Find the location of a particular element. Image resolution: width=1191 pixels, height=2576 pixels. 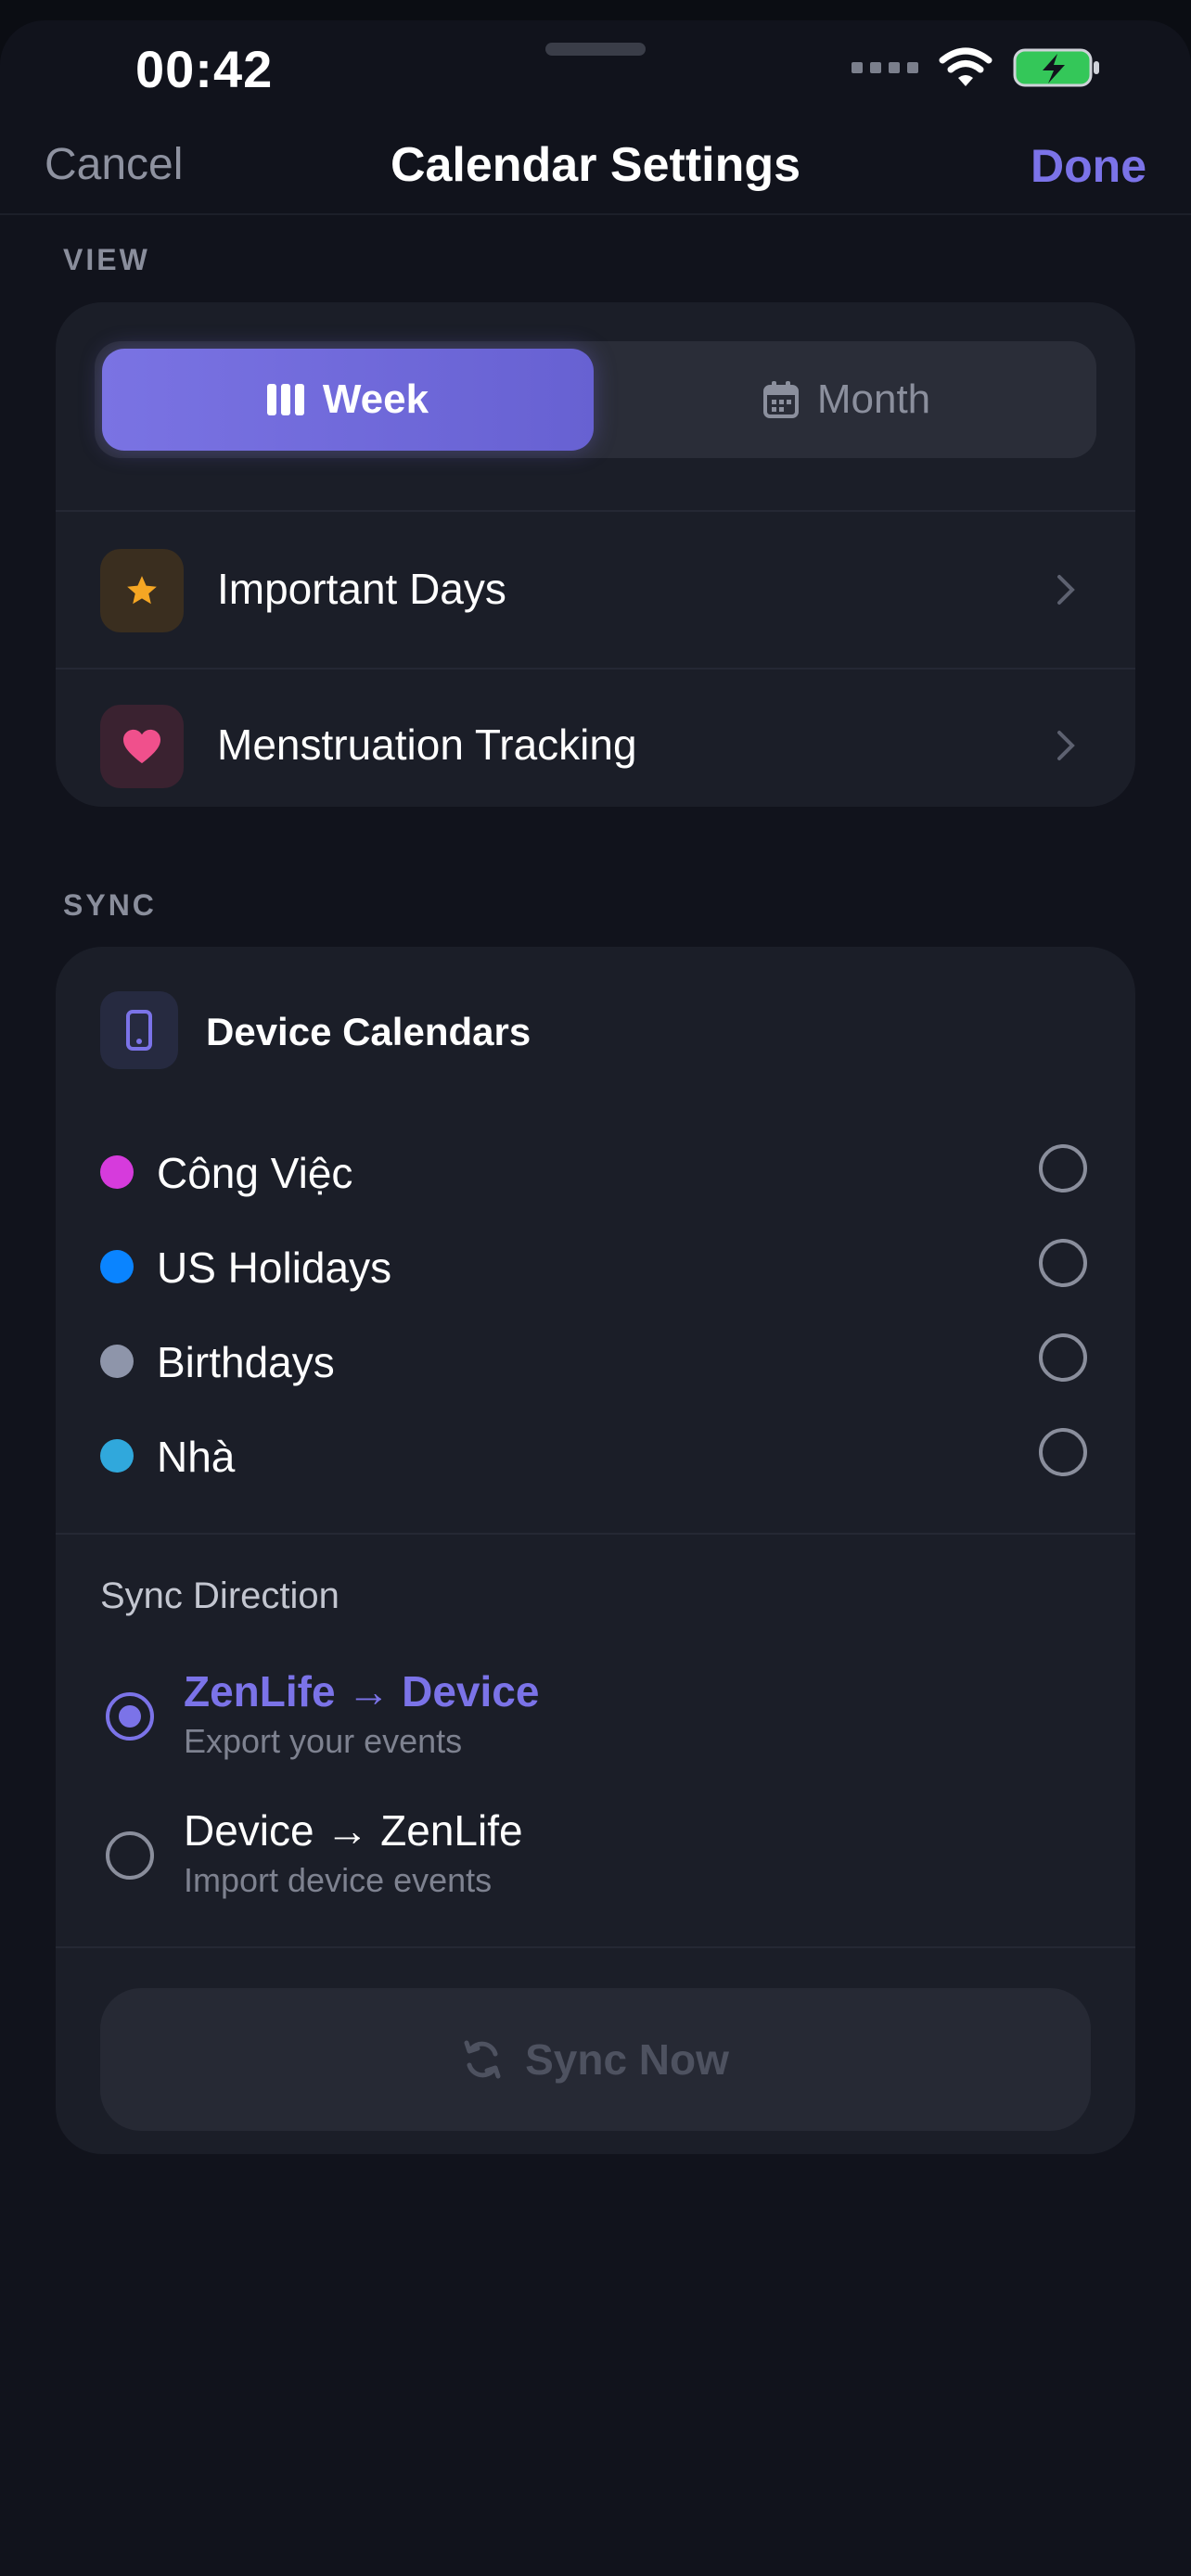

month-segment: Month is located at coordinates (847, 400).